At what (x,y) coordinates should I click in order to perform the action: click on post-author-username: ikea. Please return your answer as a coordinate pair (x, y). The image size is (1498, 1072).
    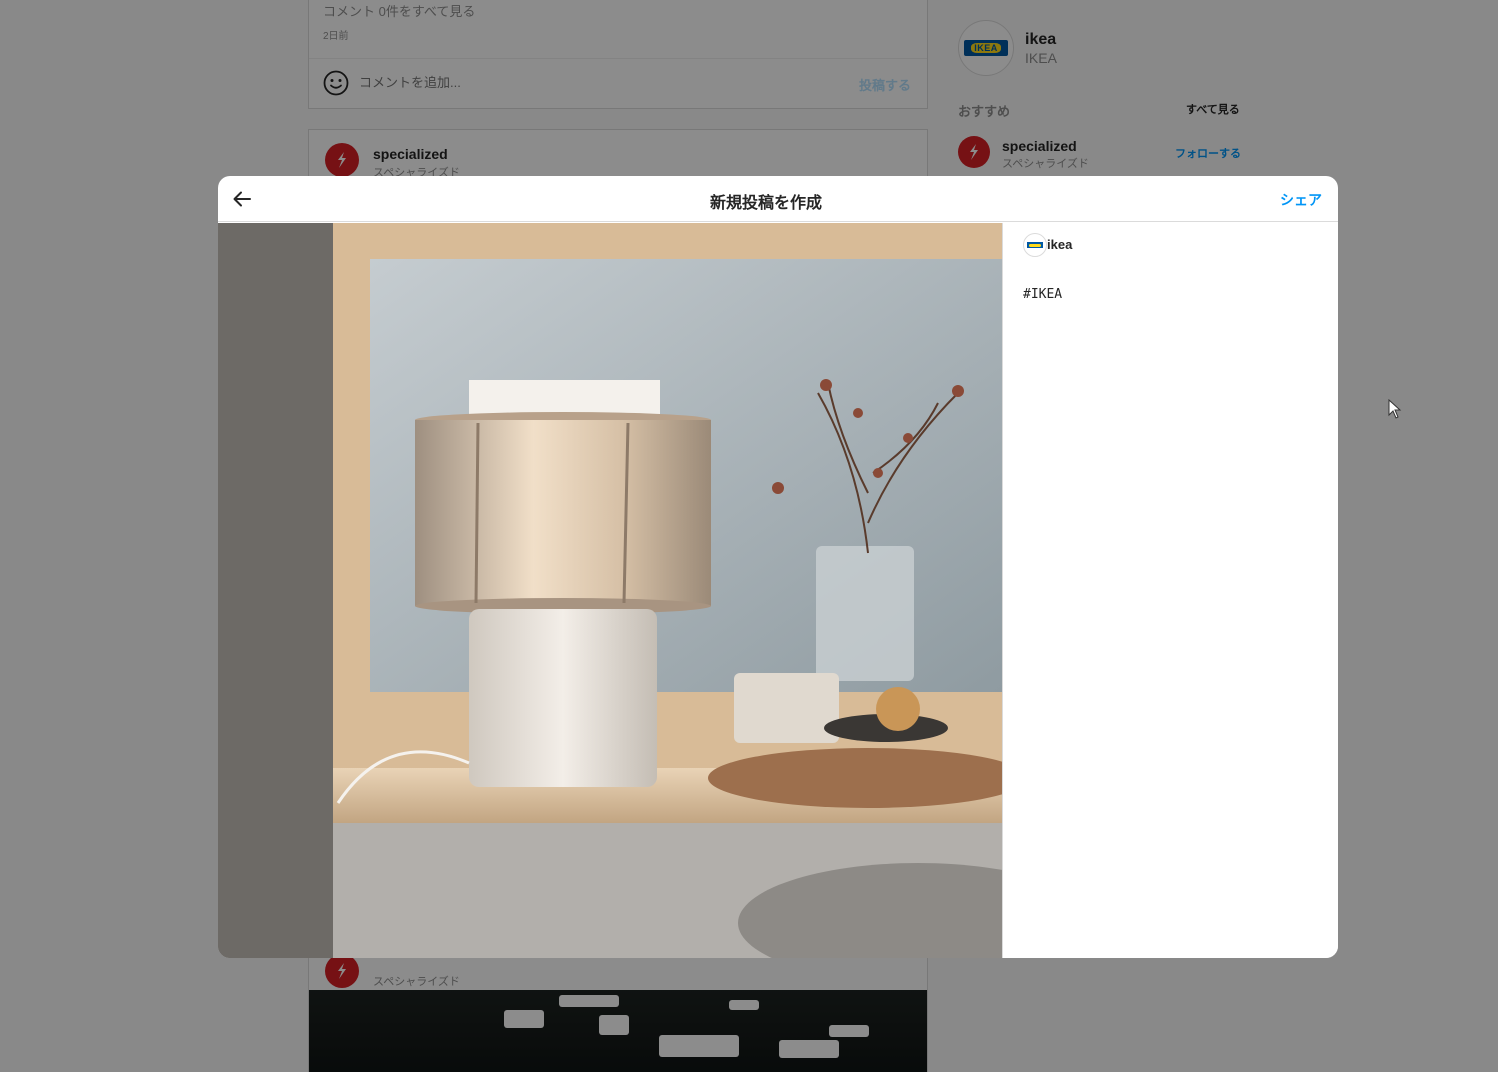
    Looking at the image, I should click on (1060, 244).